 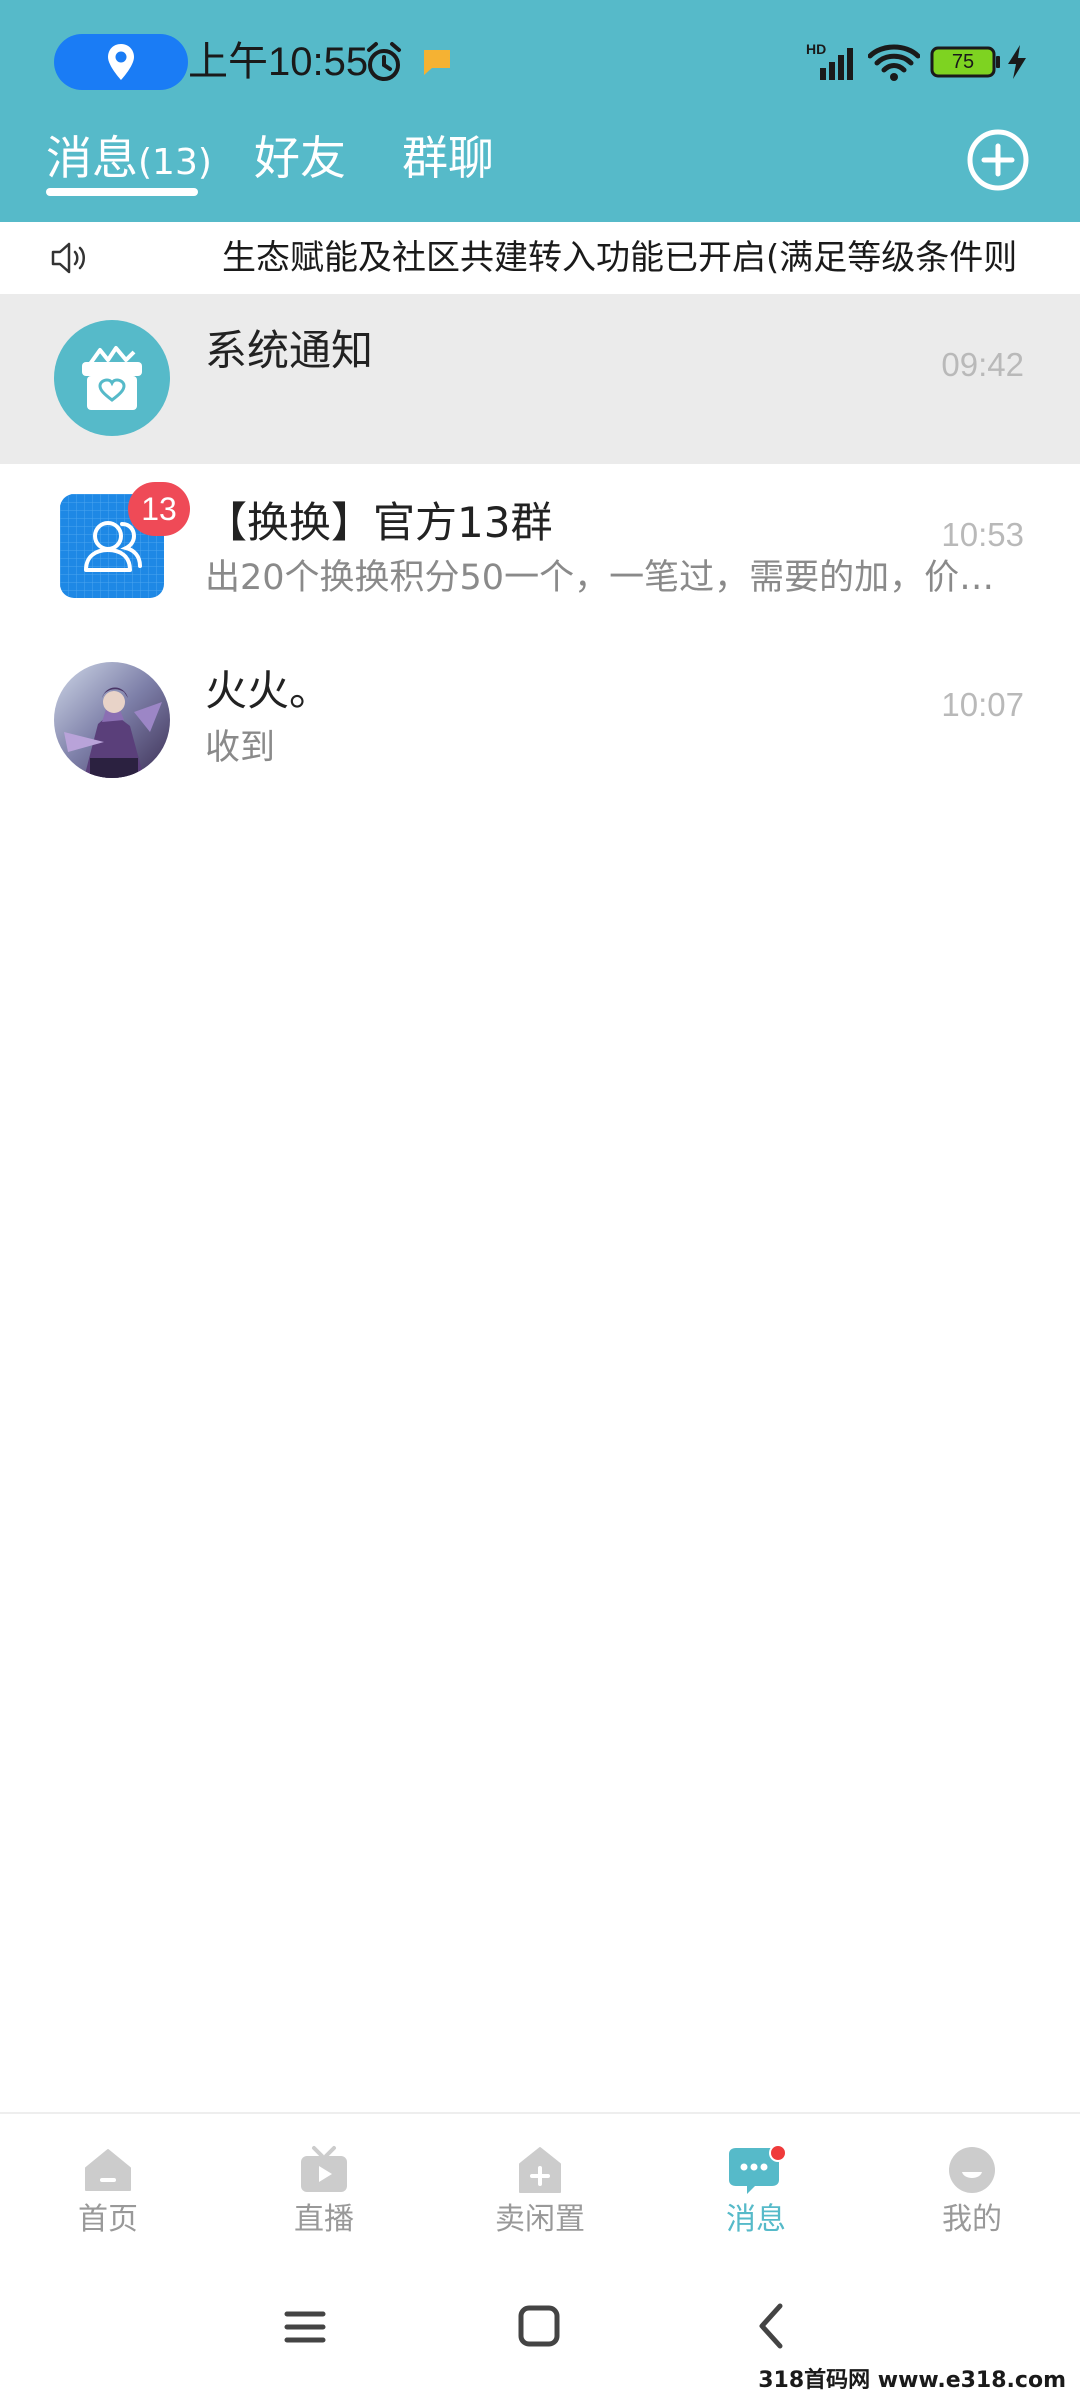 I want to click on profile-icon, so click(x=972, y=2170).